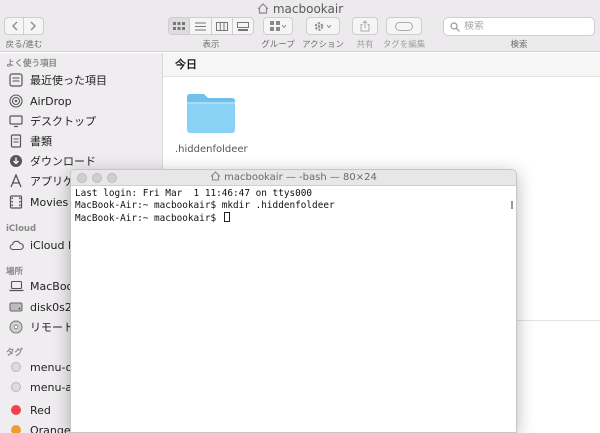  I want to click on gear-icon, so click(323, 26).